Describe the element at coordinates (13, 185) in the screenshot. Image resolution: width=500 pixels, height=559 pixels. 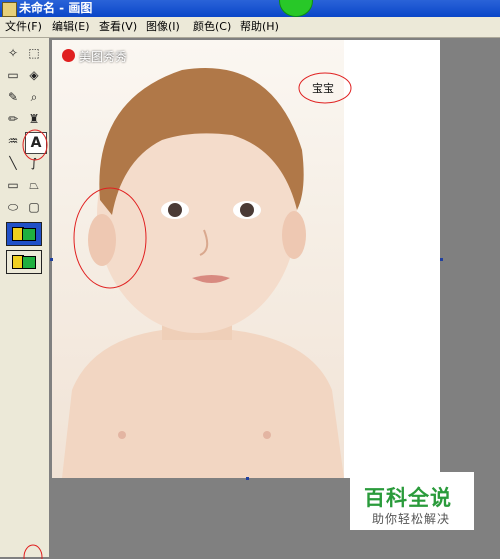
I see `rectangle-tool-icon: ▭` at that location.